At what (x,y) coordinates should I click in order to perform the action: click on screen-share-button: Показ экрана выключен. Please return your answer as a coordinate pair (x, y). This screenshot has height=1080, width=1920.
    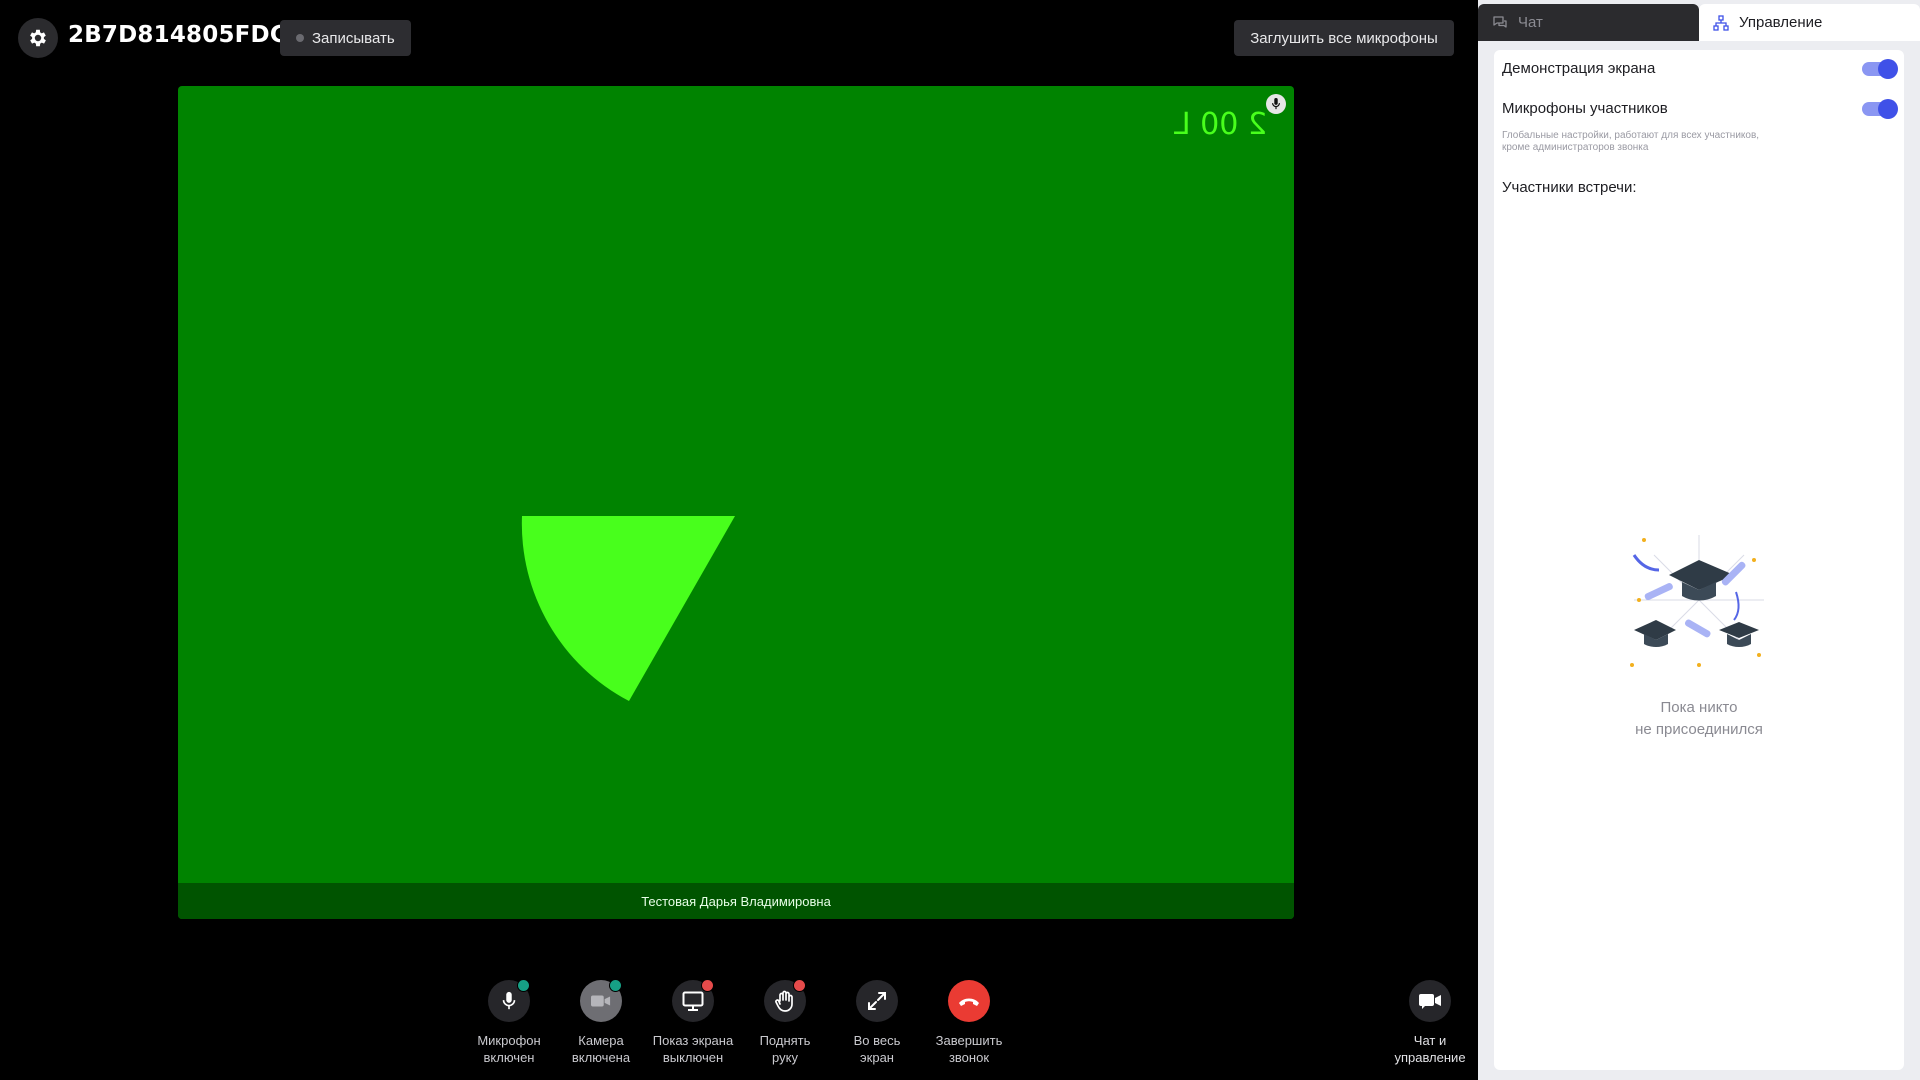
    Looking at the image, I should click on (693, 1022).